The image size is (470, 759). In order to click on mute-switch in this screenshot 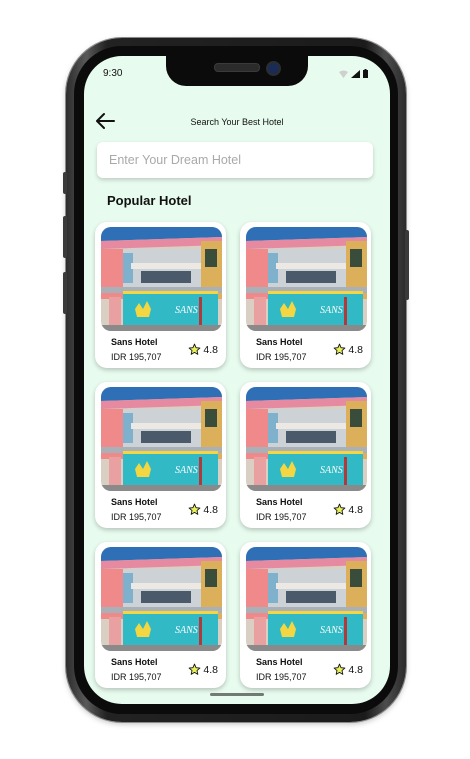, I will do `click(65, 183)`.